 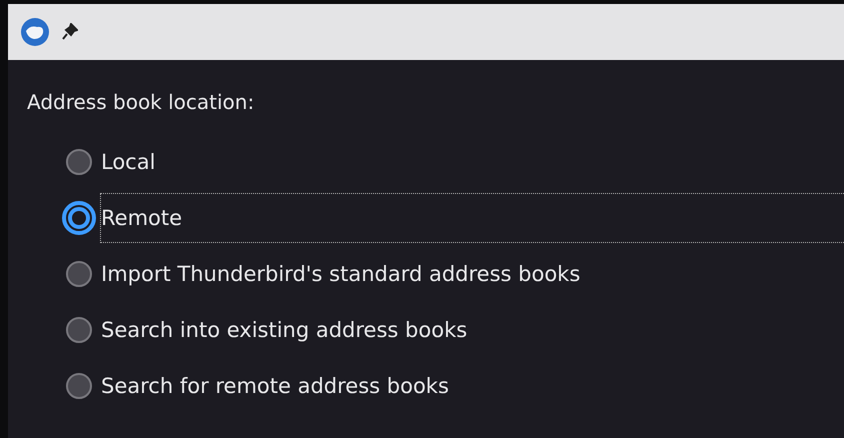 What do you see at coordinates (472, 218) in the screenshot?
I see `radio-label: Remote` at bounding box center [472, 218].